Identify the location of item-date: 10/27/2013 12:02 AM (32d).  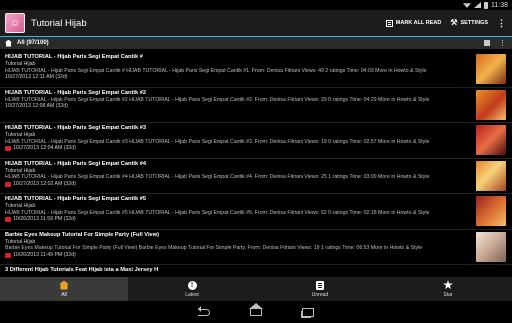
(44, 183).